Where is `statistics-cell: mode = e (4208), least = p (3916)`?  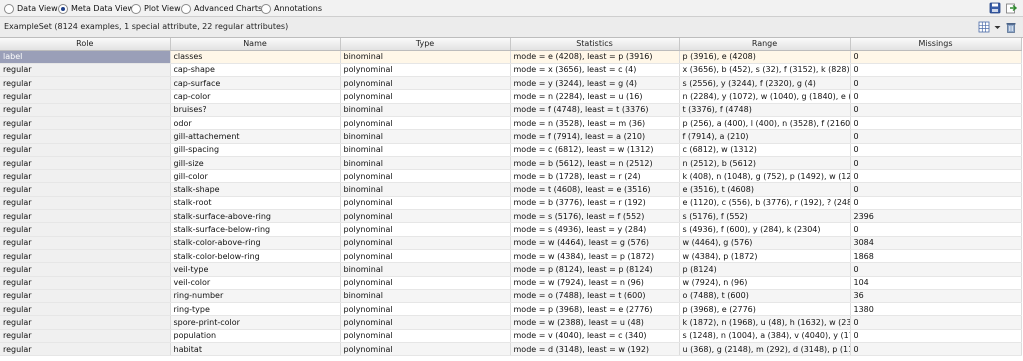
statistics-cell: mode = e (4208), least = p (3916) is located at coordinates (595, 57).